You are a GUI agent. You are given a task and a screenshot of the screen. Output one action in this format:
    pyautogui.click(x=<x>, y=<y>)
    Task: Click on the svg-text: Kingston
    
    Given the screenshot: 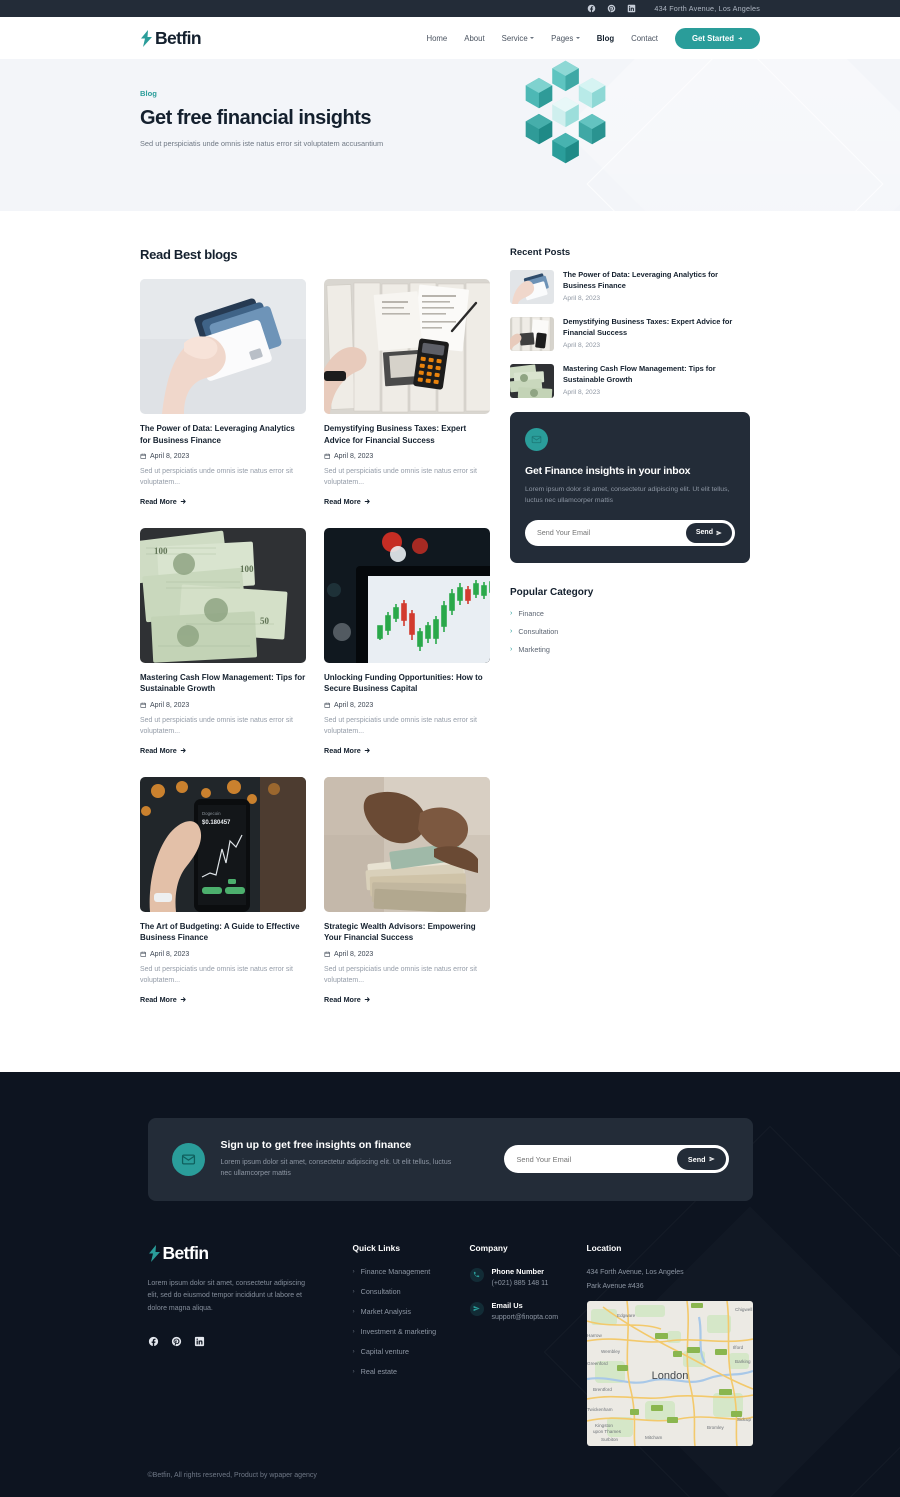 What is the action you would take?
    pyautogui.click(x=604, y=1425)
    